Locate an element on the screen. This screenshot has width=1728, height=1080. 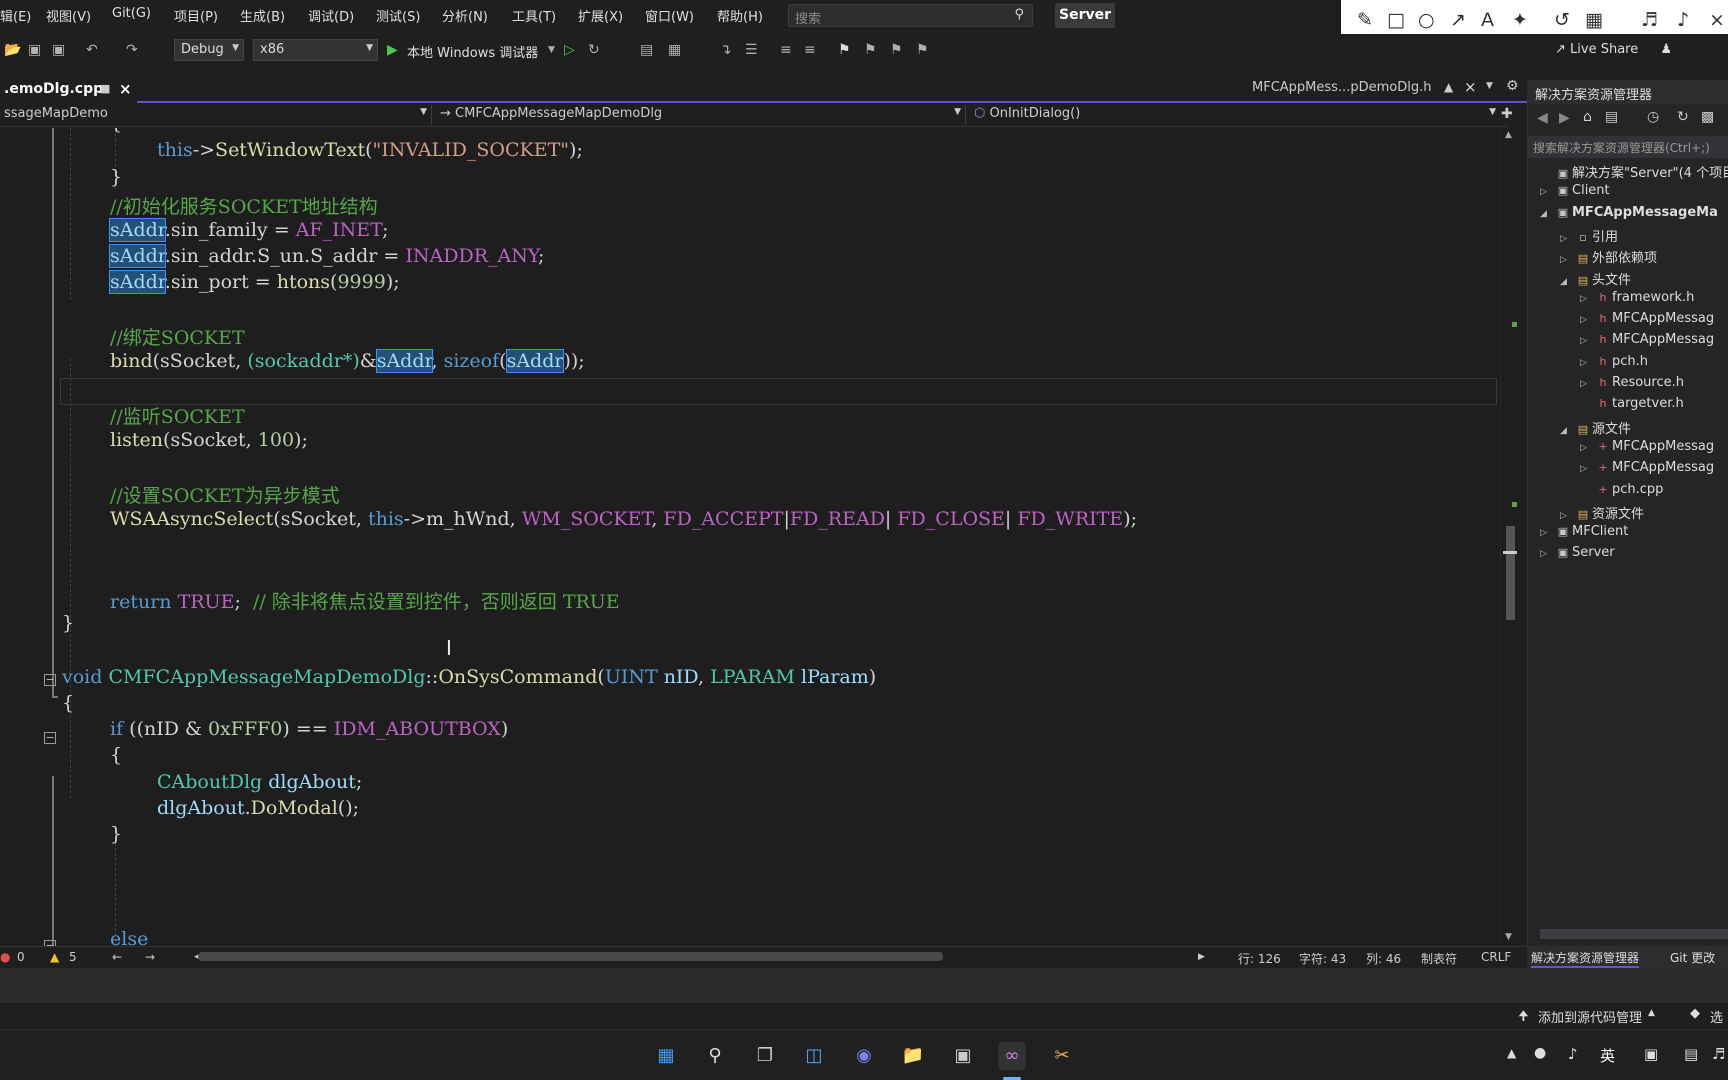
start-without-debugging-icon: ▷ is located at coordinates (569, 50).